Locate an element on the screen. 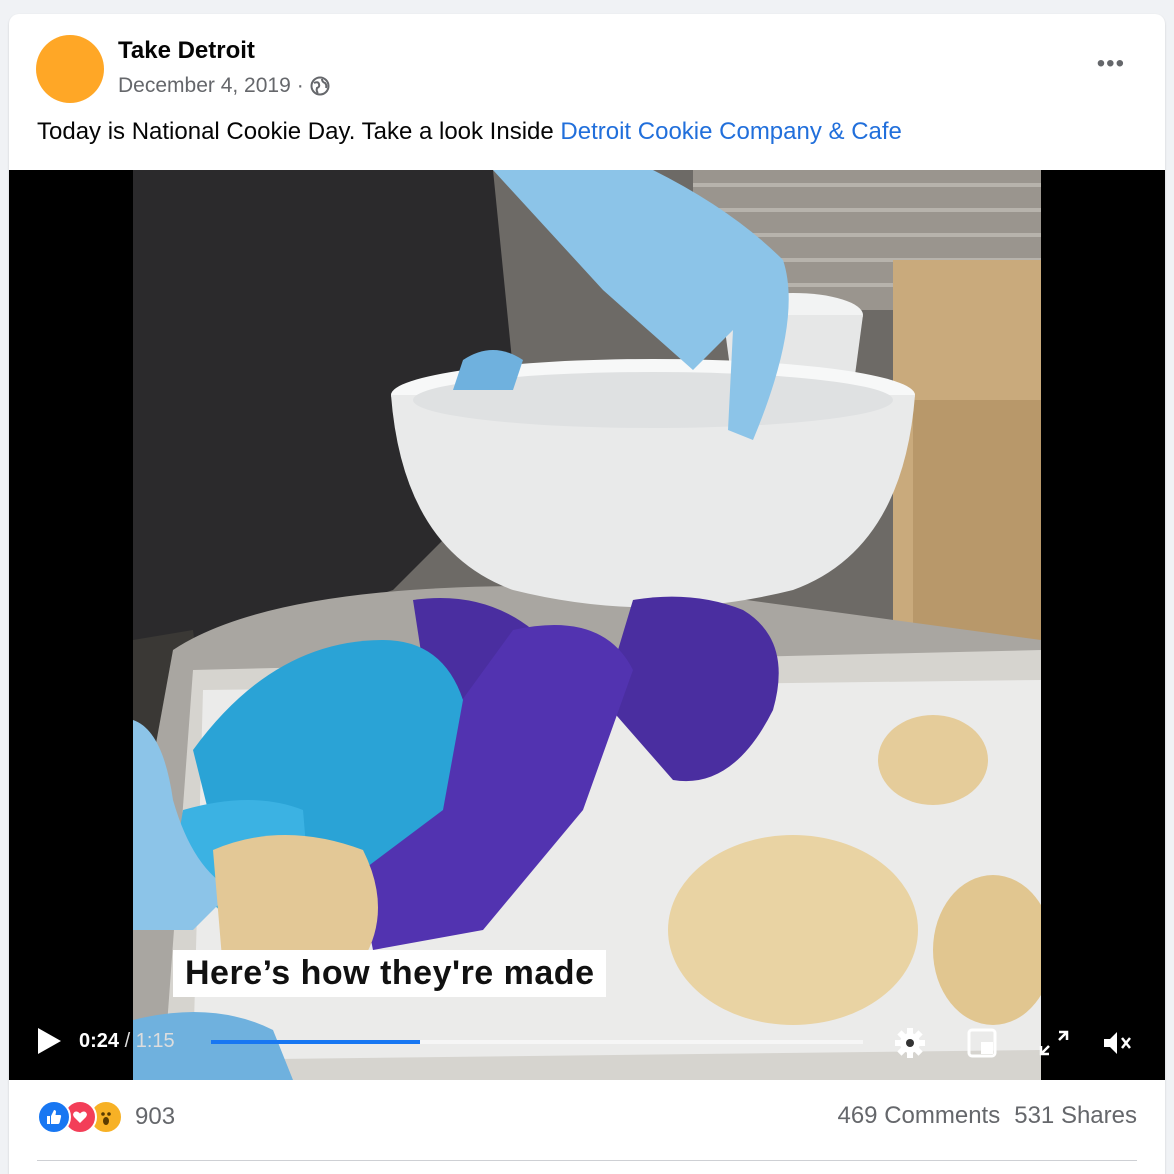  caption-page-link: Detroit Cookie Company & Cafe is located at coordinates (730, 131).